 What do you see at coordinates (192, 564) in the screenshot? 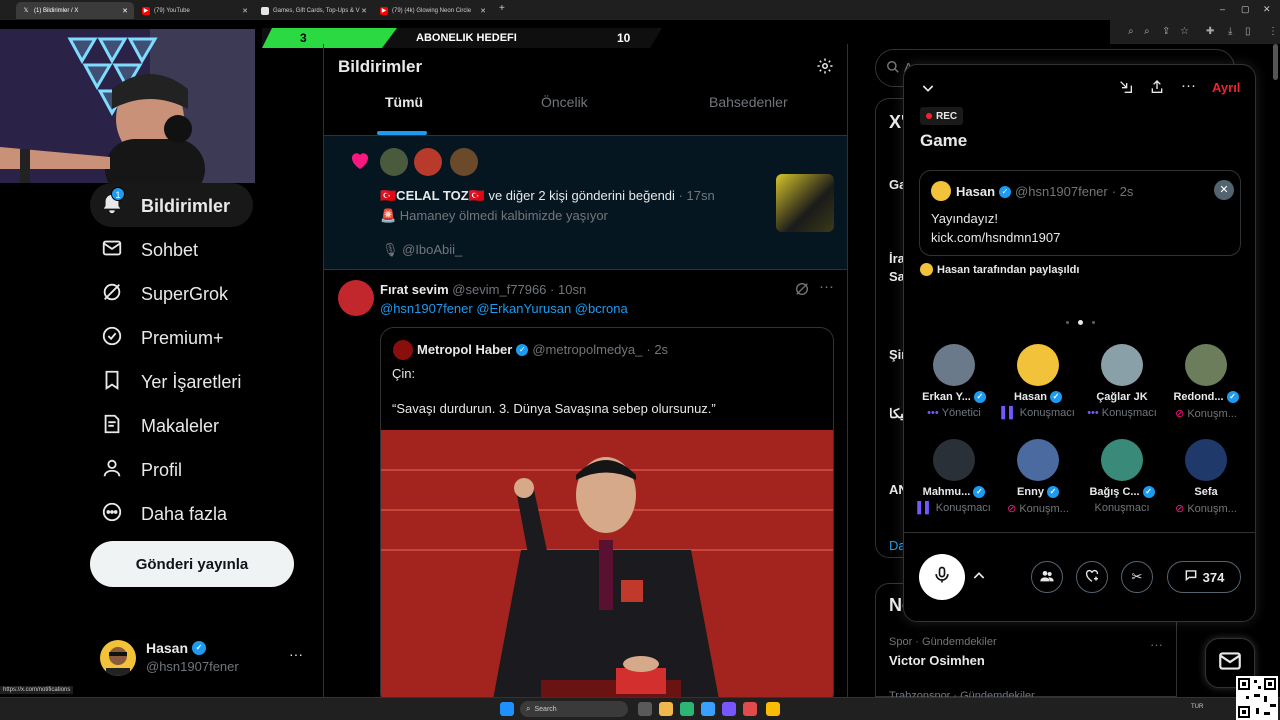
I see `post-button: Gönderi yayınla` at bounding box center [192, 564].